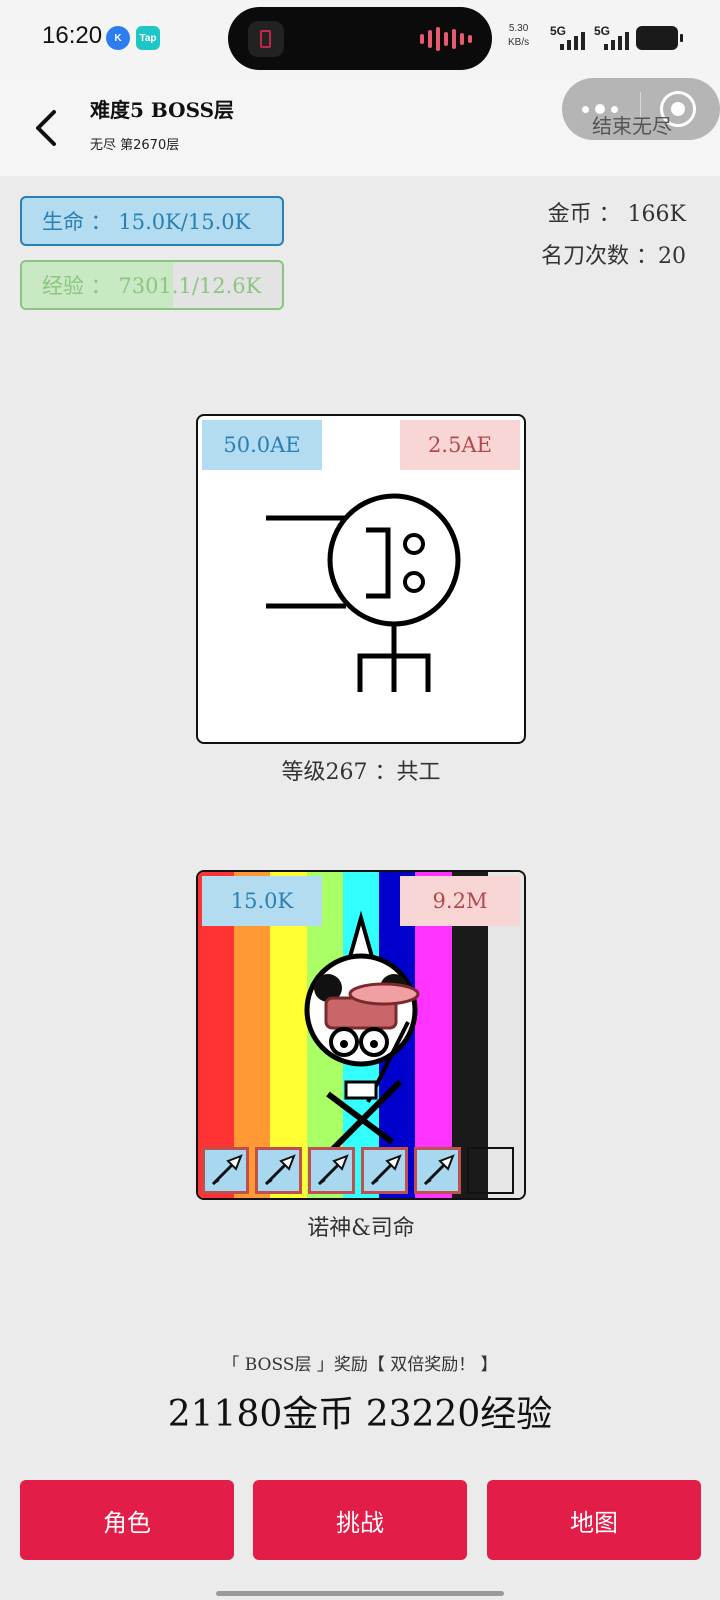 This screenshot has width=720, height=1600. I want to click on hero-defense-tag: 9.2M, so click(460, 901).